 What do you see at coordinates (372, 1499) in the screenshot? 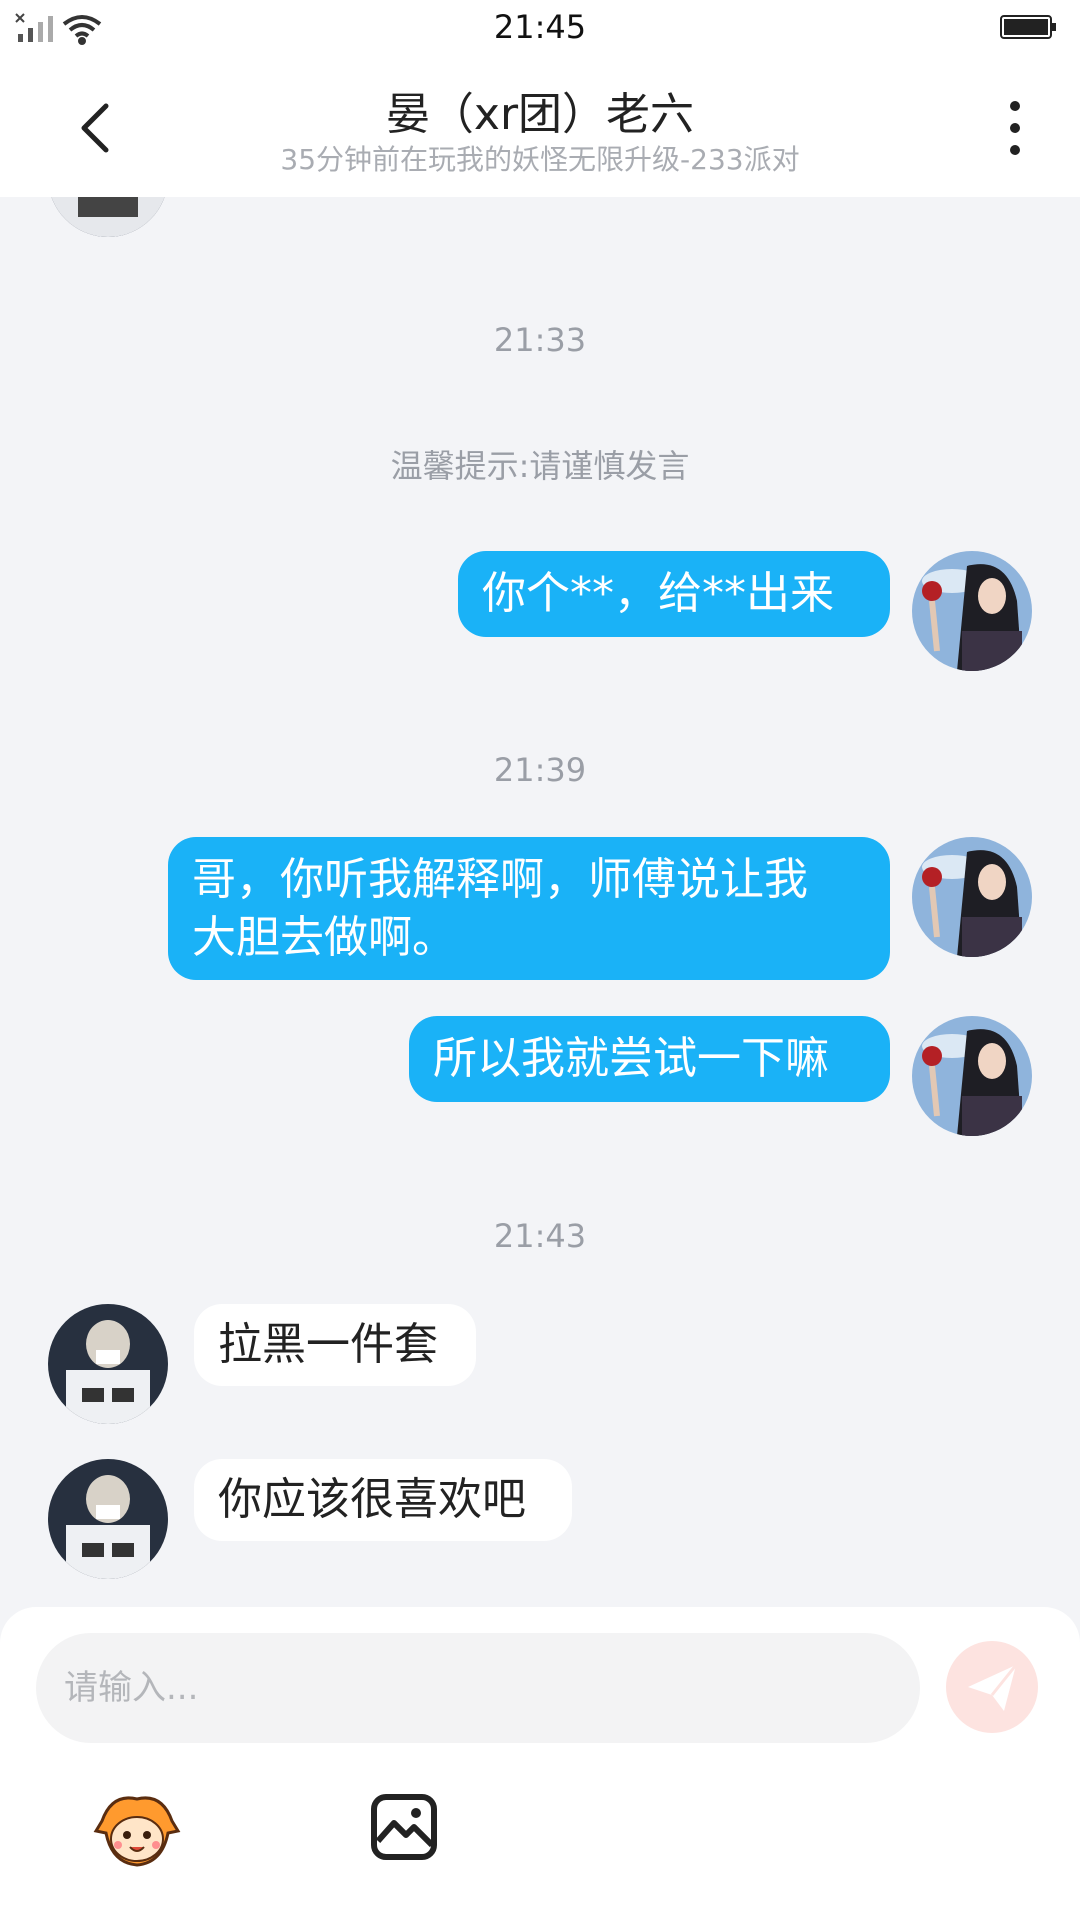
I see `message-text: 你应该很喜欢吧` at bounding box center [372, 1499].